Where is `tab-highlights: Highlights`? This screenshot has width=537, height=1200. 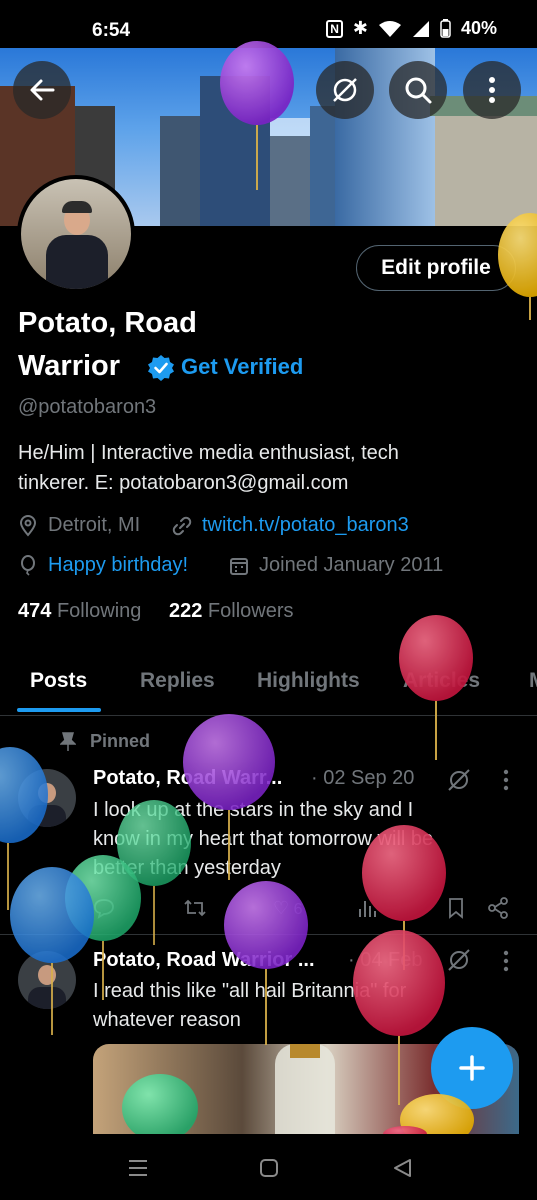 tab-highlights: Highlights is located at coordinates (308, 681).